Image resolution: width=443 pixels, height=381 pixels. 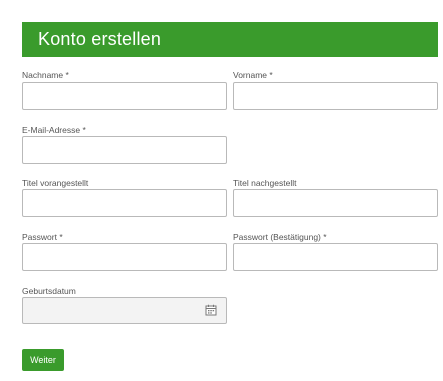 What do you see at coordinates (230, 39) in the screenshot?
I see `form-header: Konto erstellen` at bounding box center [230, 39].